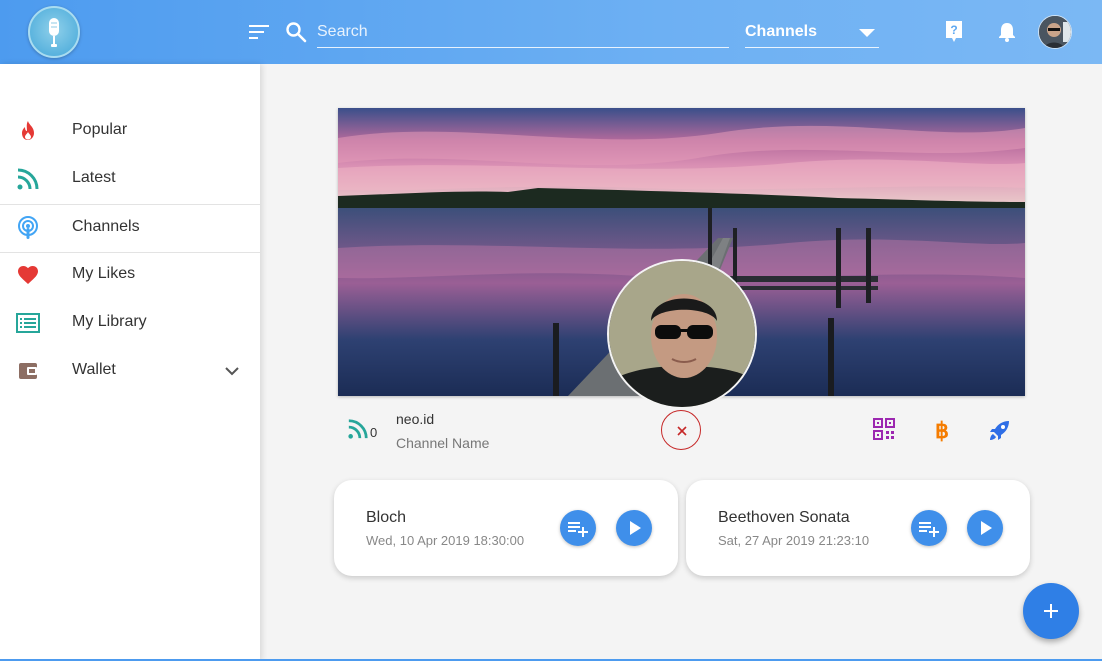 This screenshot has height=661, width=1102. Describe the element at coordinates (94, 177) in the screenshot. I see `sidebar-item-label: Latest` at that location.